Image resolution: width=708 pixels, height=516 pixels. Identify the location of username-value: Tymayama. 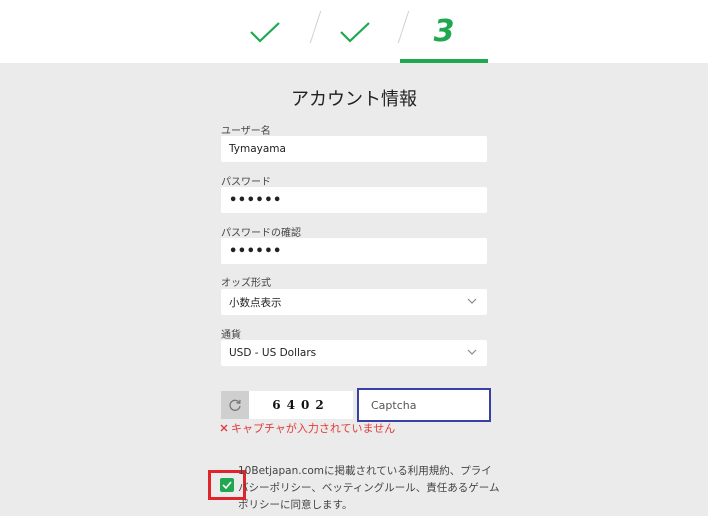
(257, 149).